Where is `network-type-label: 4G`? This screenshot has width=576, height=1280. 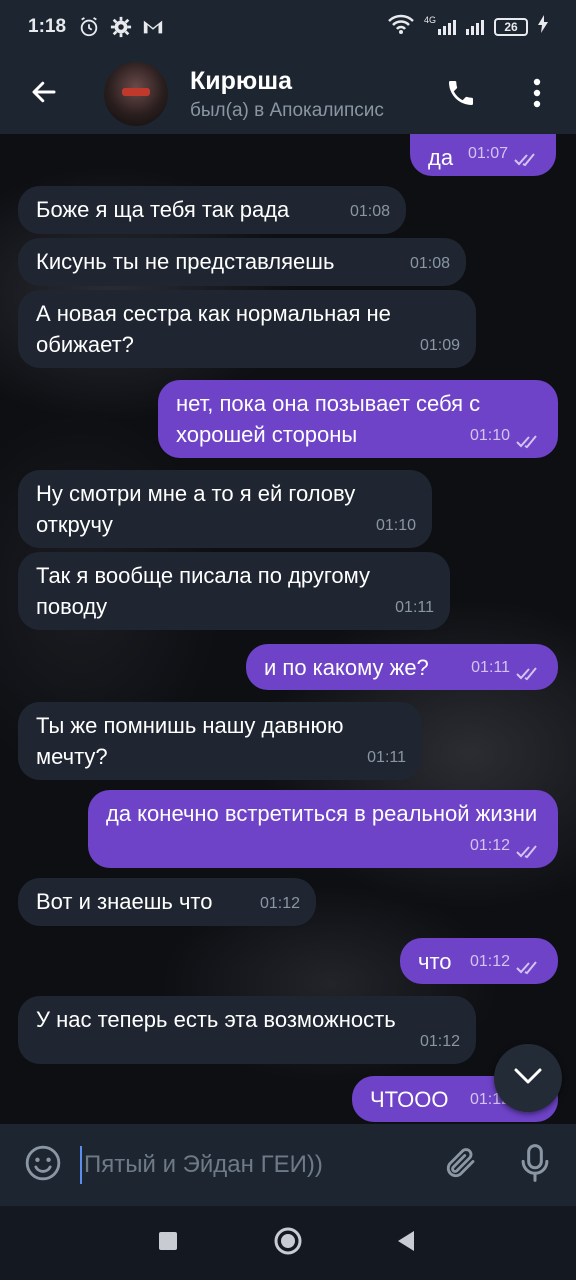
network-type-label: 4G is located at coordinates (429, 19).